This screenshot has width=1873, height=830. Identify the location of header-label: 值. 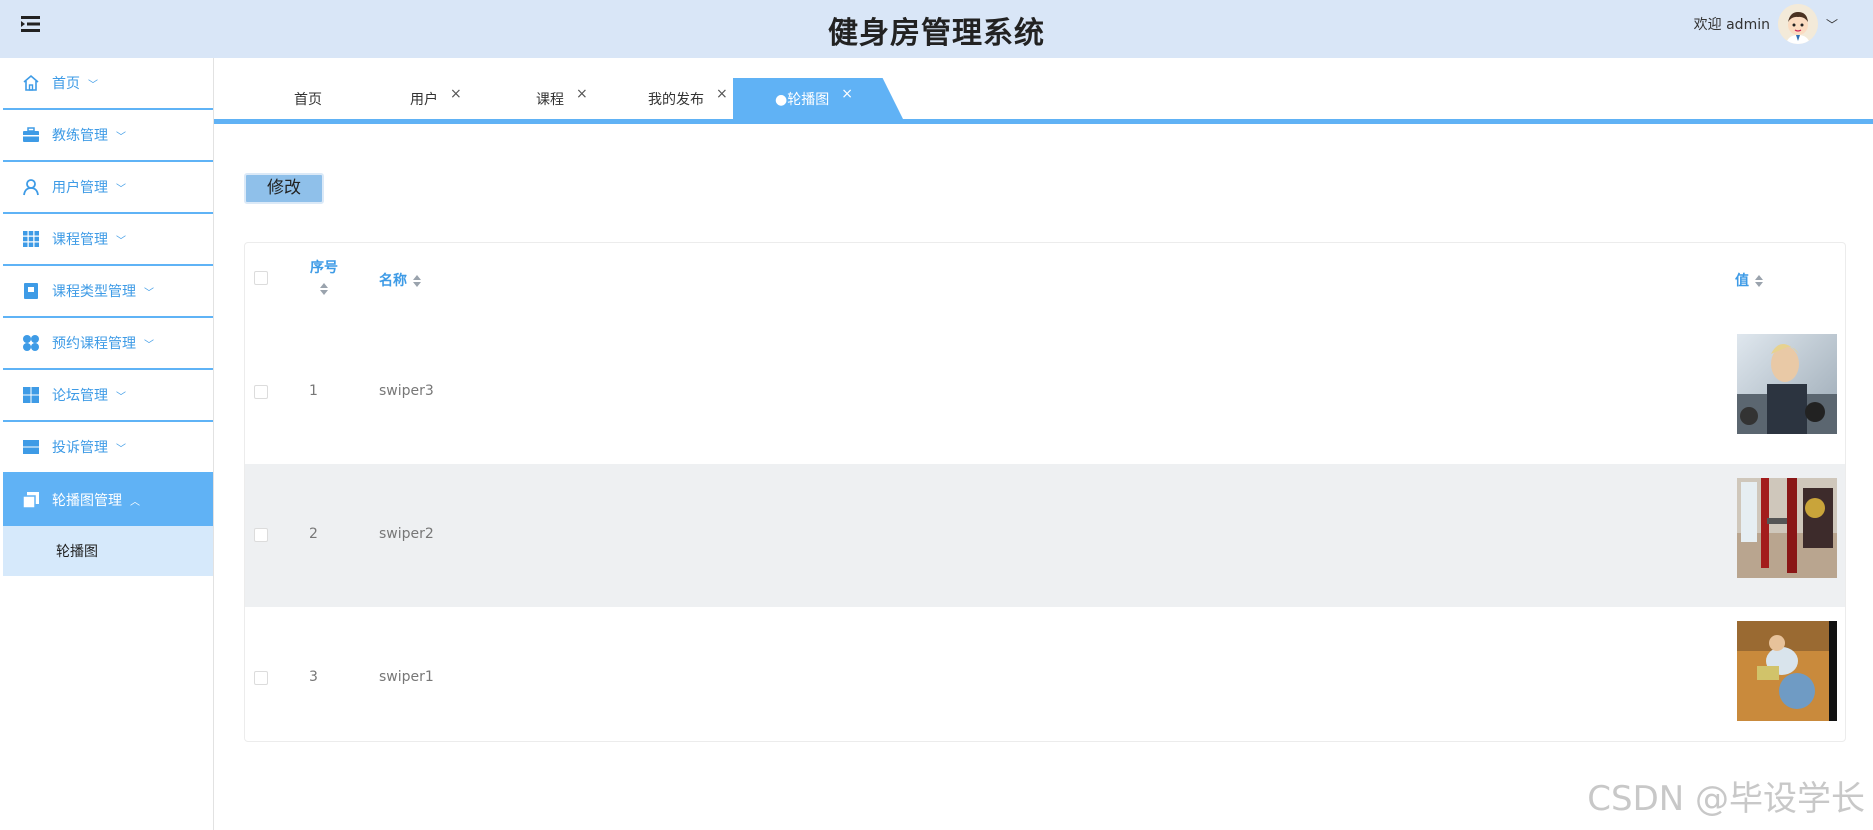
(1742, 281).